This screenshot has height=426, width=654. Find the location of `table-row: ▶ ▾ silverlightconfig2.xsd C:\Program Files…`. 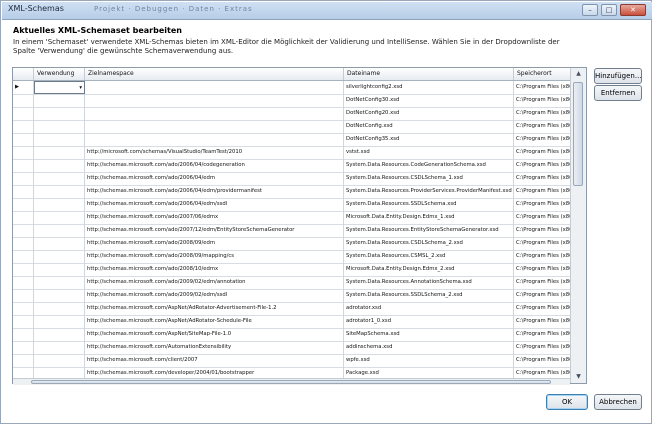

table-row: ▶ ▾ silverlightconfig2.xsd C:\Program Files… is located at coordinates (299, 88).